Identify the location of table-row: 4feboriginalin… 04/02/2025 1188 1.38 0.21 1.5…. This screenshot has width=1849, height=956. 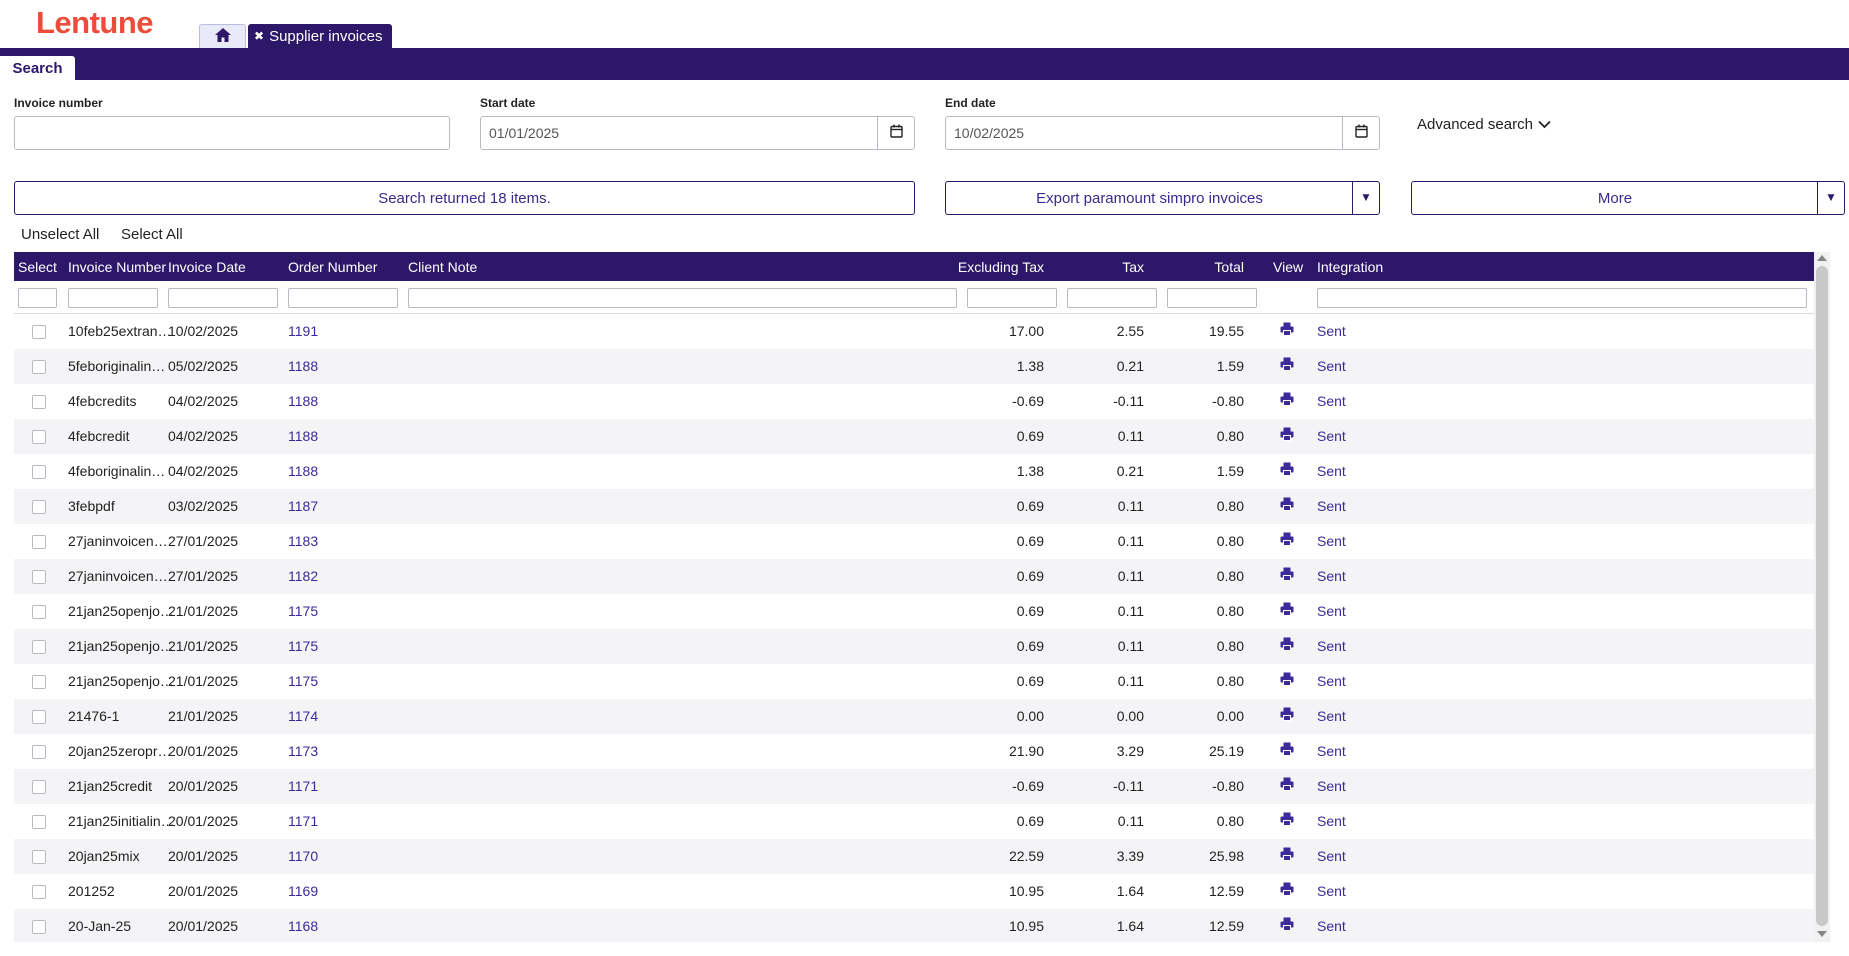
(914, 471).